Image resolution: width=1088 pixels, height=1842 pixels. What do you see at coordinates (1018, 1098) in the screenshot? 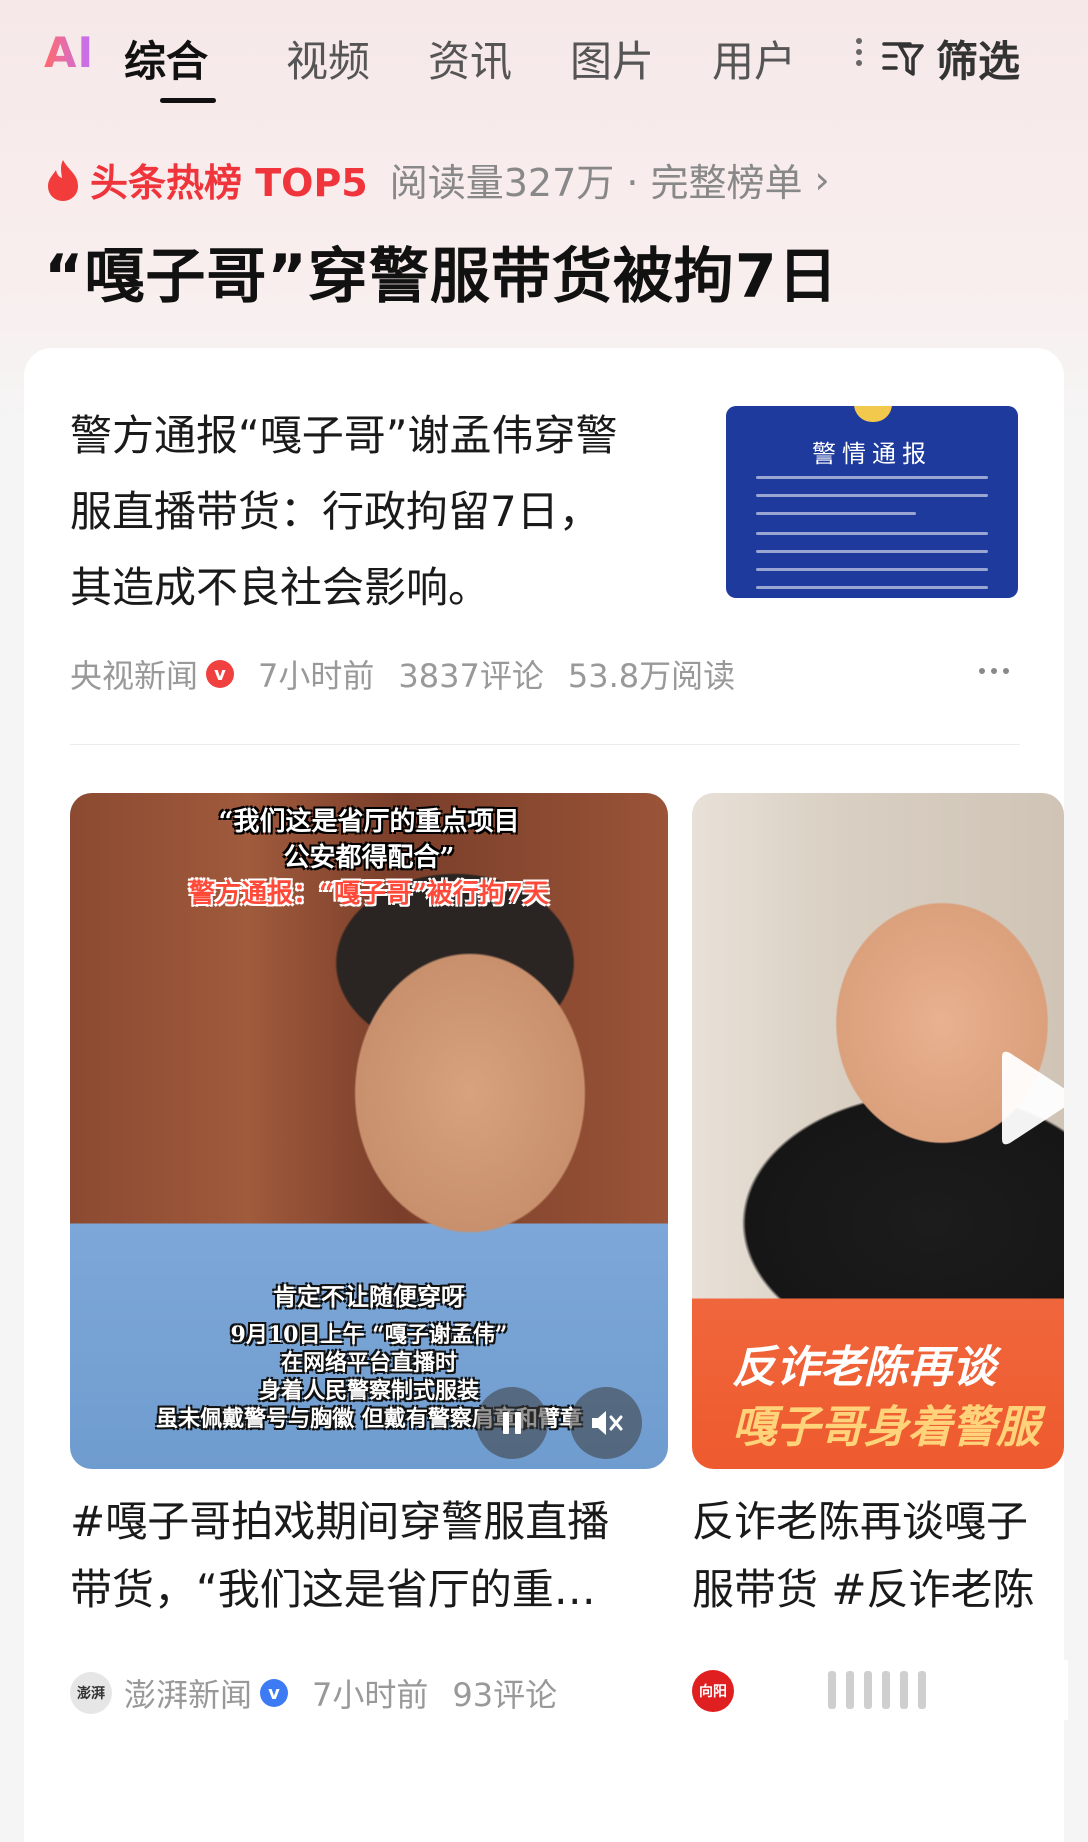
I see `play-icon` at bounding box center [1018, 1098].